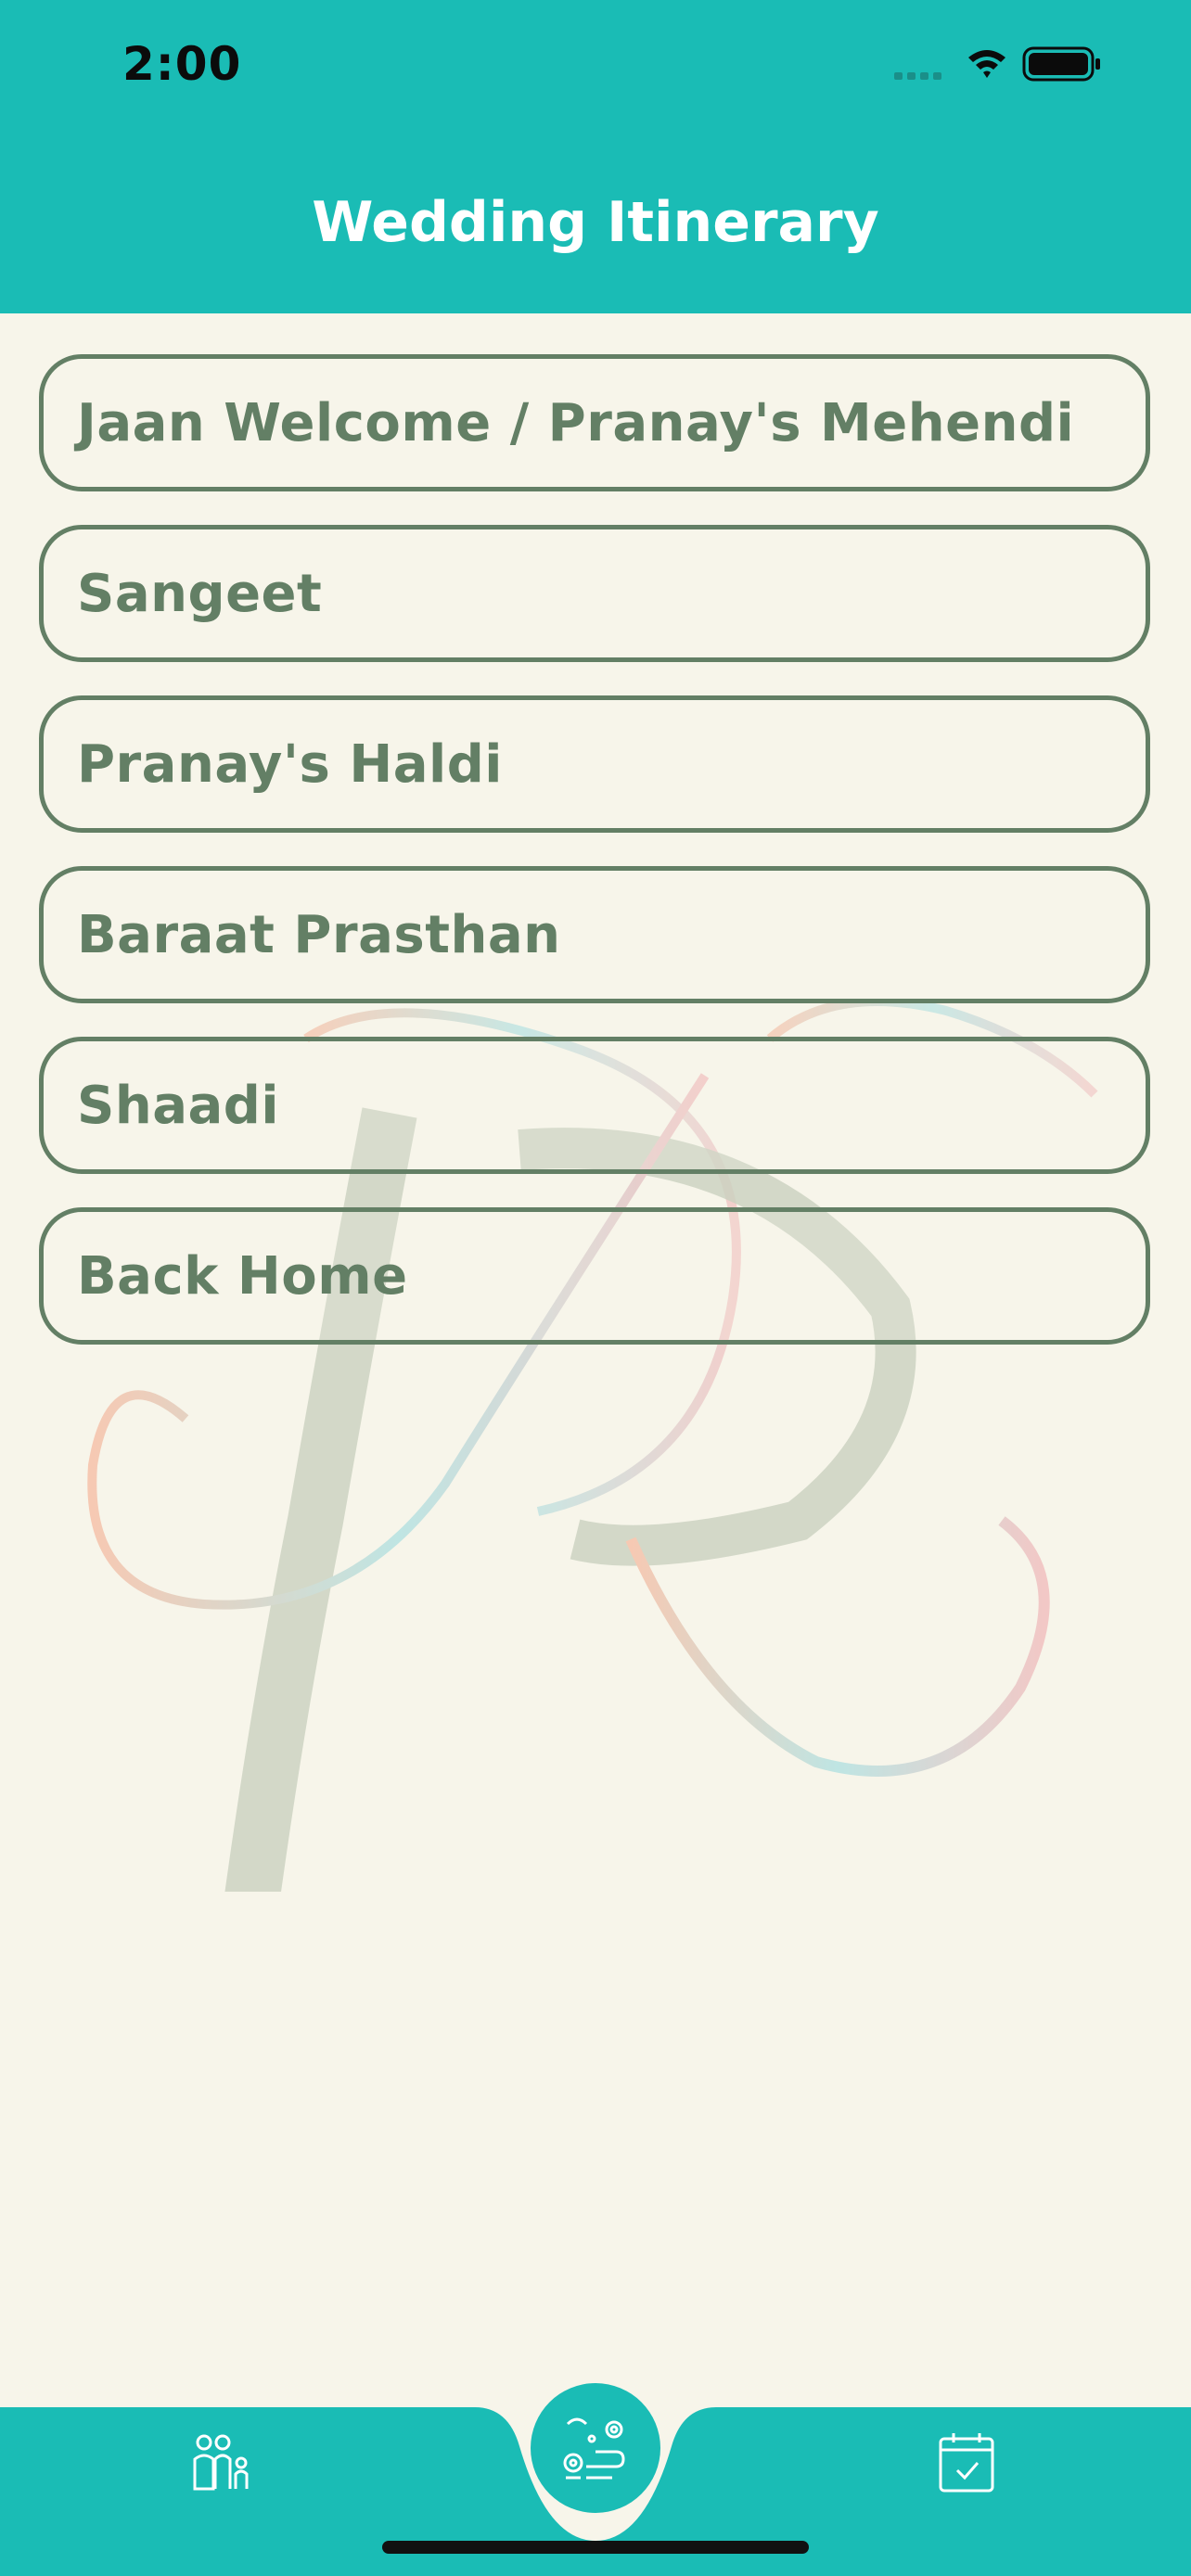  Describe the element at coordinates (918, 76) in the screenshot. I see `cellular-signal-icon` at that location.